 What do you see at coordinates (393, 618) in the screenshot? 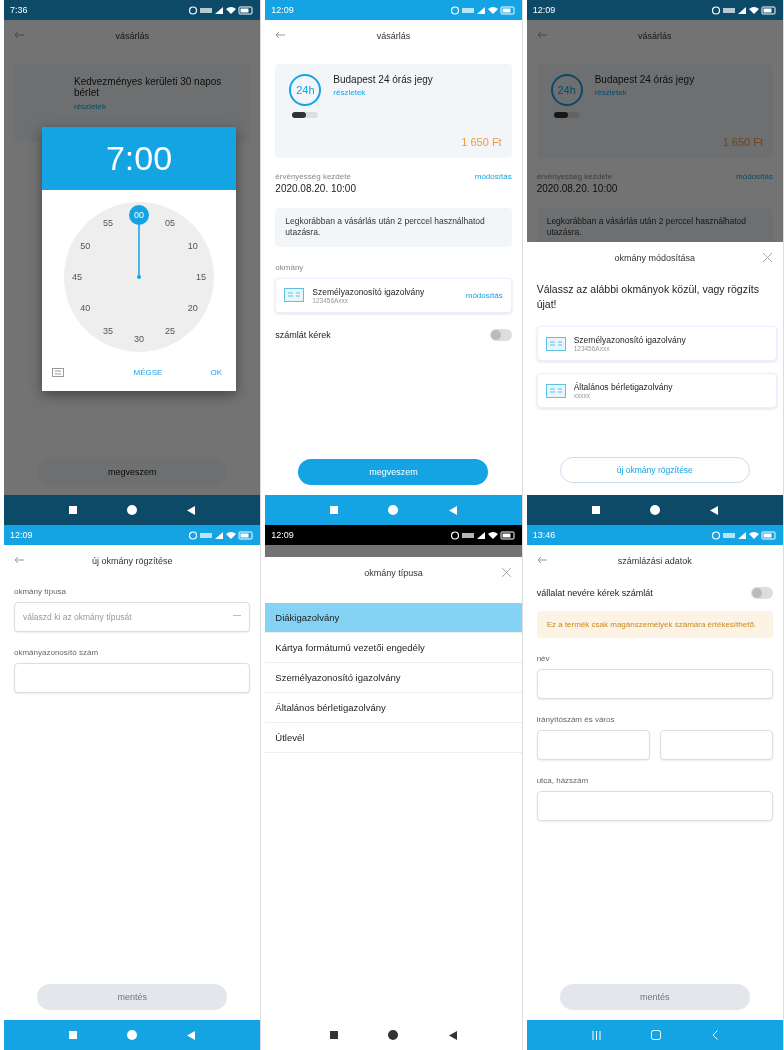
I see `document-type-option: Diákigazolvány` at bounding box center [393, 618].